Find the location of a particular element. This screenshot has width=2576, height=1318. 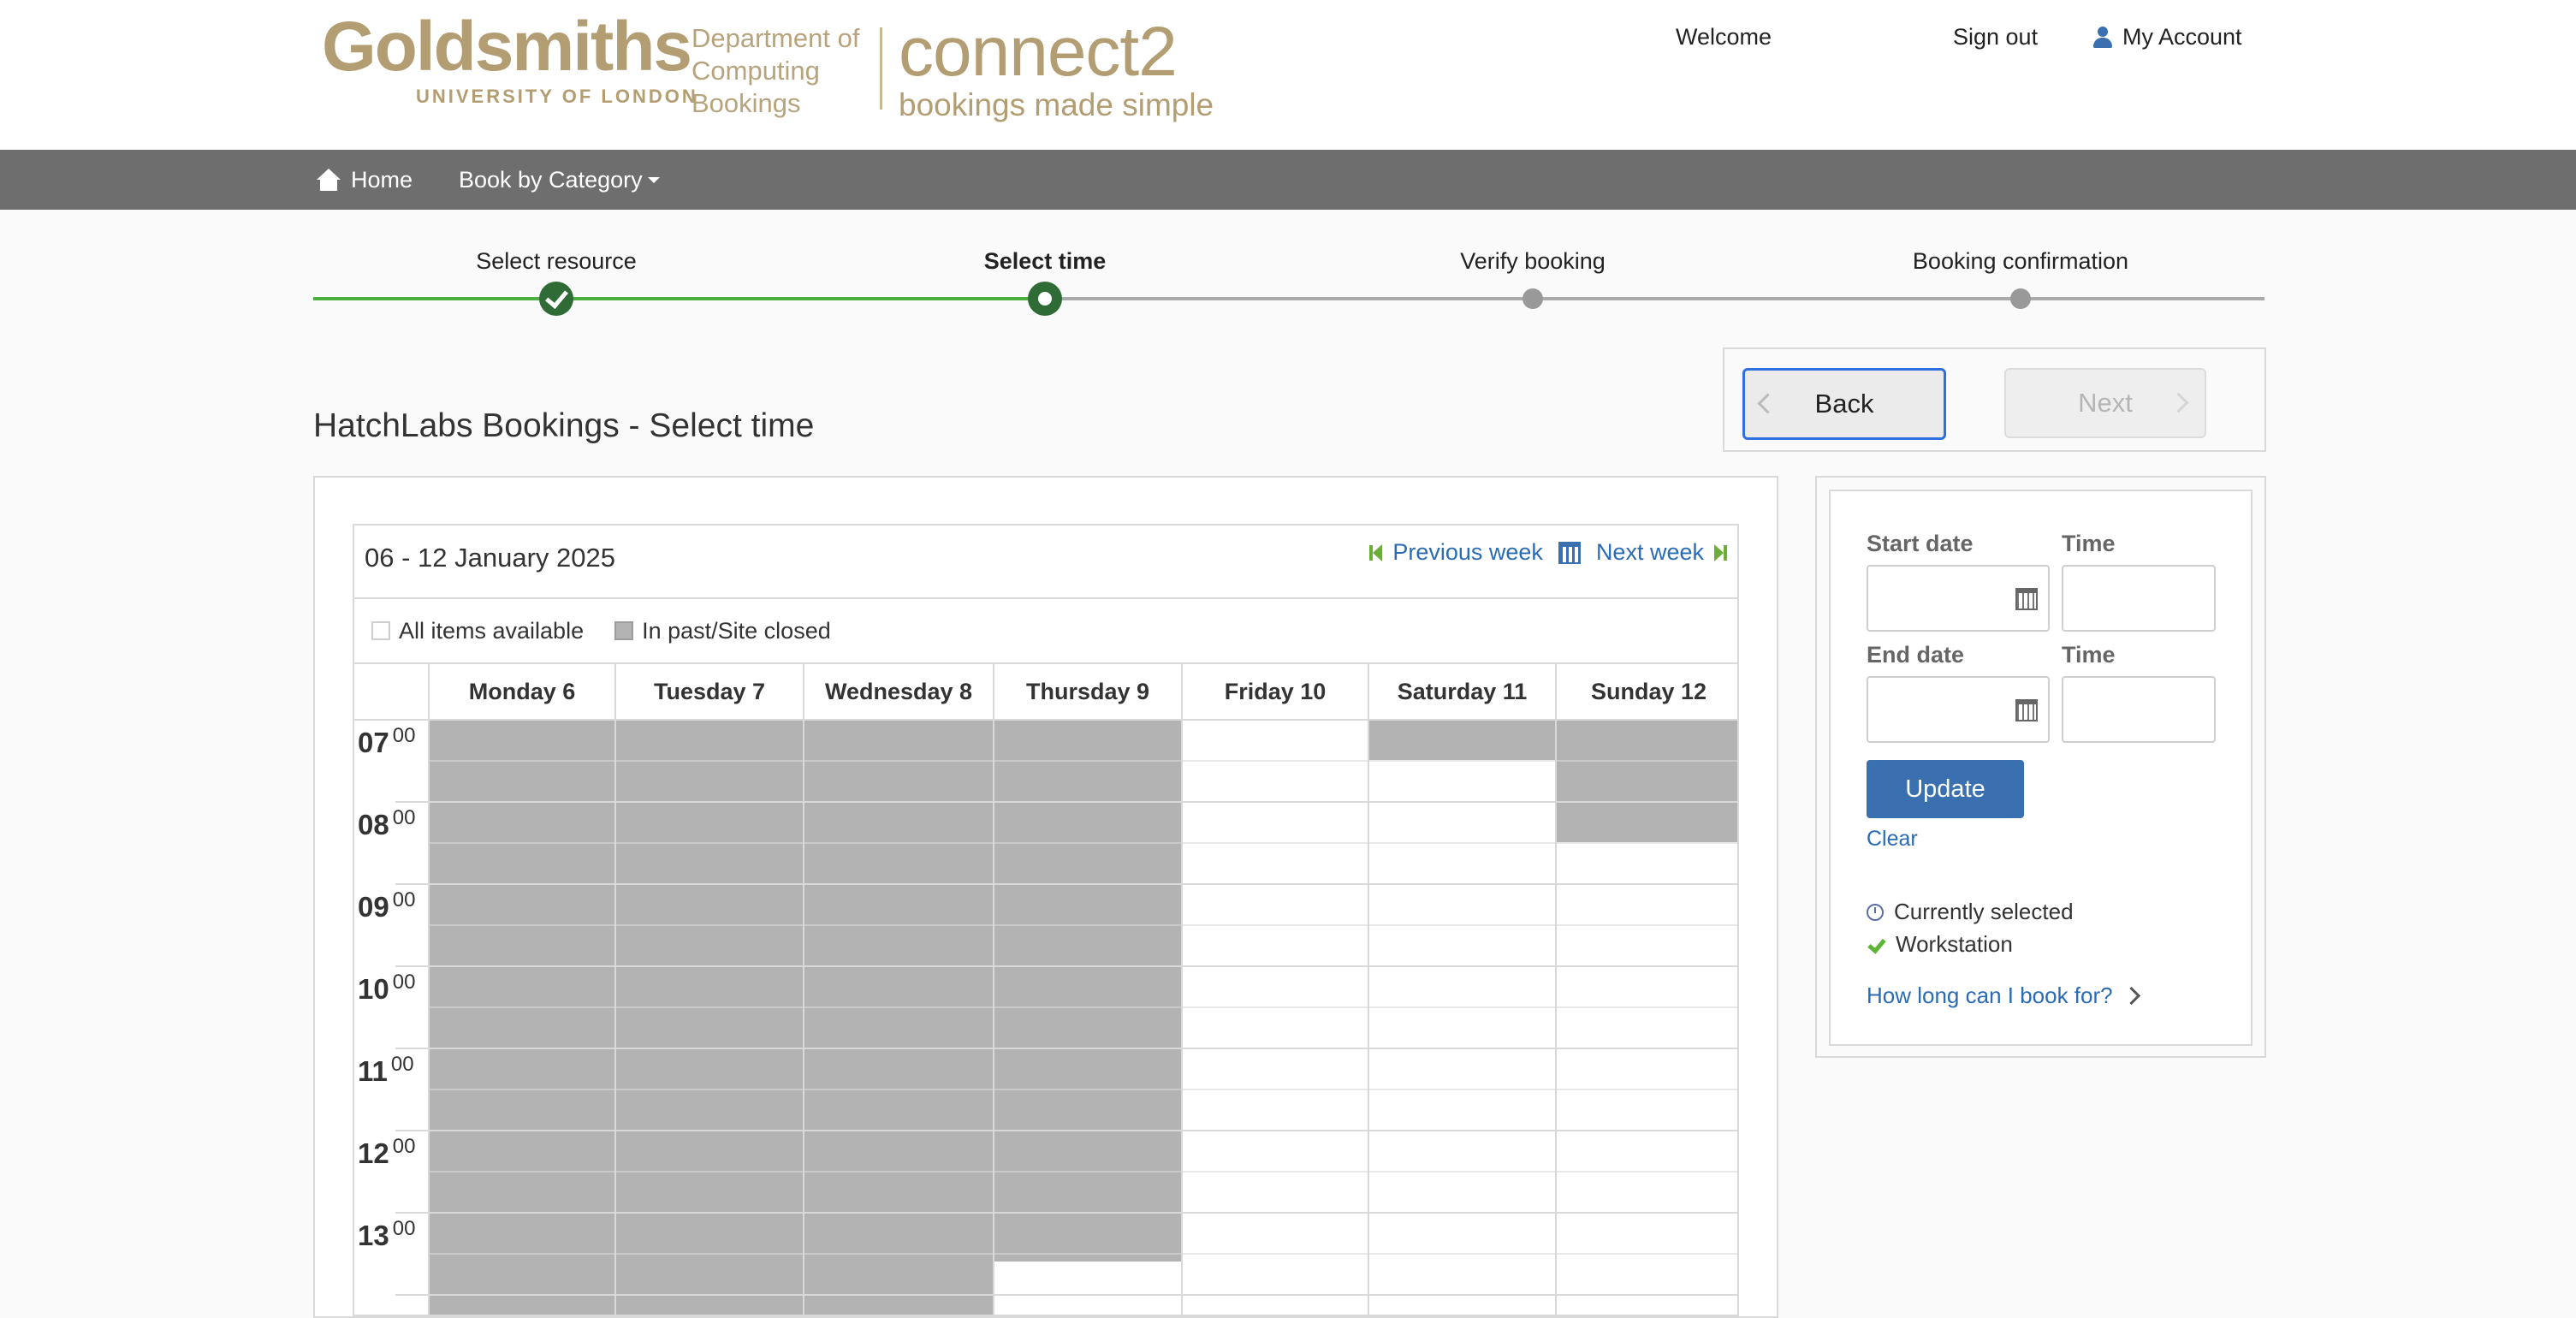

hour-value: 08 is located at coordinates (373, 824).